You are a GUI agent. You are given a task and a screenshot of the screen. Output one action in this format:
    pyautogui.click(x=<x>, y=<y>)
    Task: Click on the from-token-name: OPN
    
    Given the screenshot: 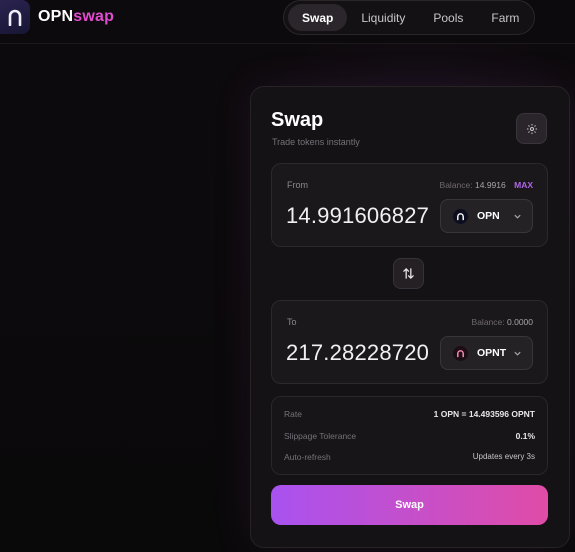 What is the action you would take?
    pyautogui.click(x=488, y=216)
    